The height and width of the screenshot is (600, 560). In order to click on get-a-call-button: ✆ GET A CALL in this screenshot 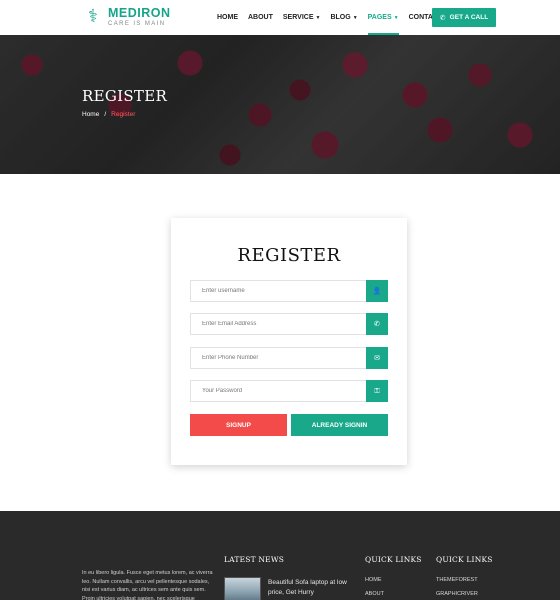, I will do `click(464, 17)`.